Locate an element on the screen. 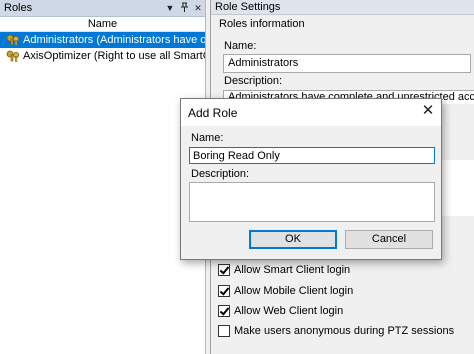 This screenshot has width=474, height=354. chevron-down-icon: ▼ is located at coordinates (170, 8).